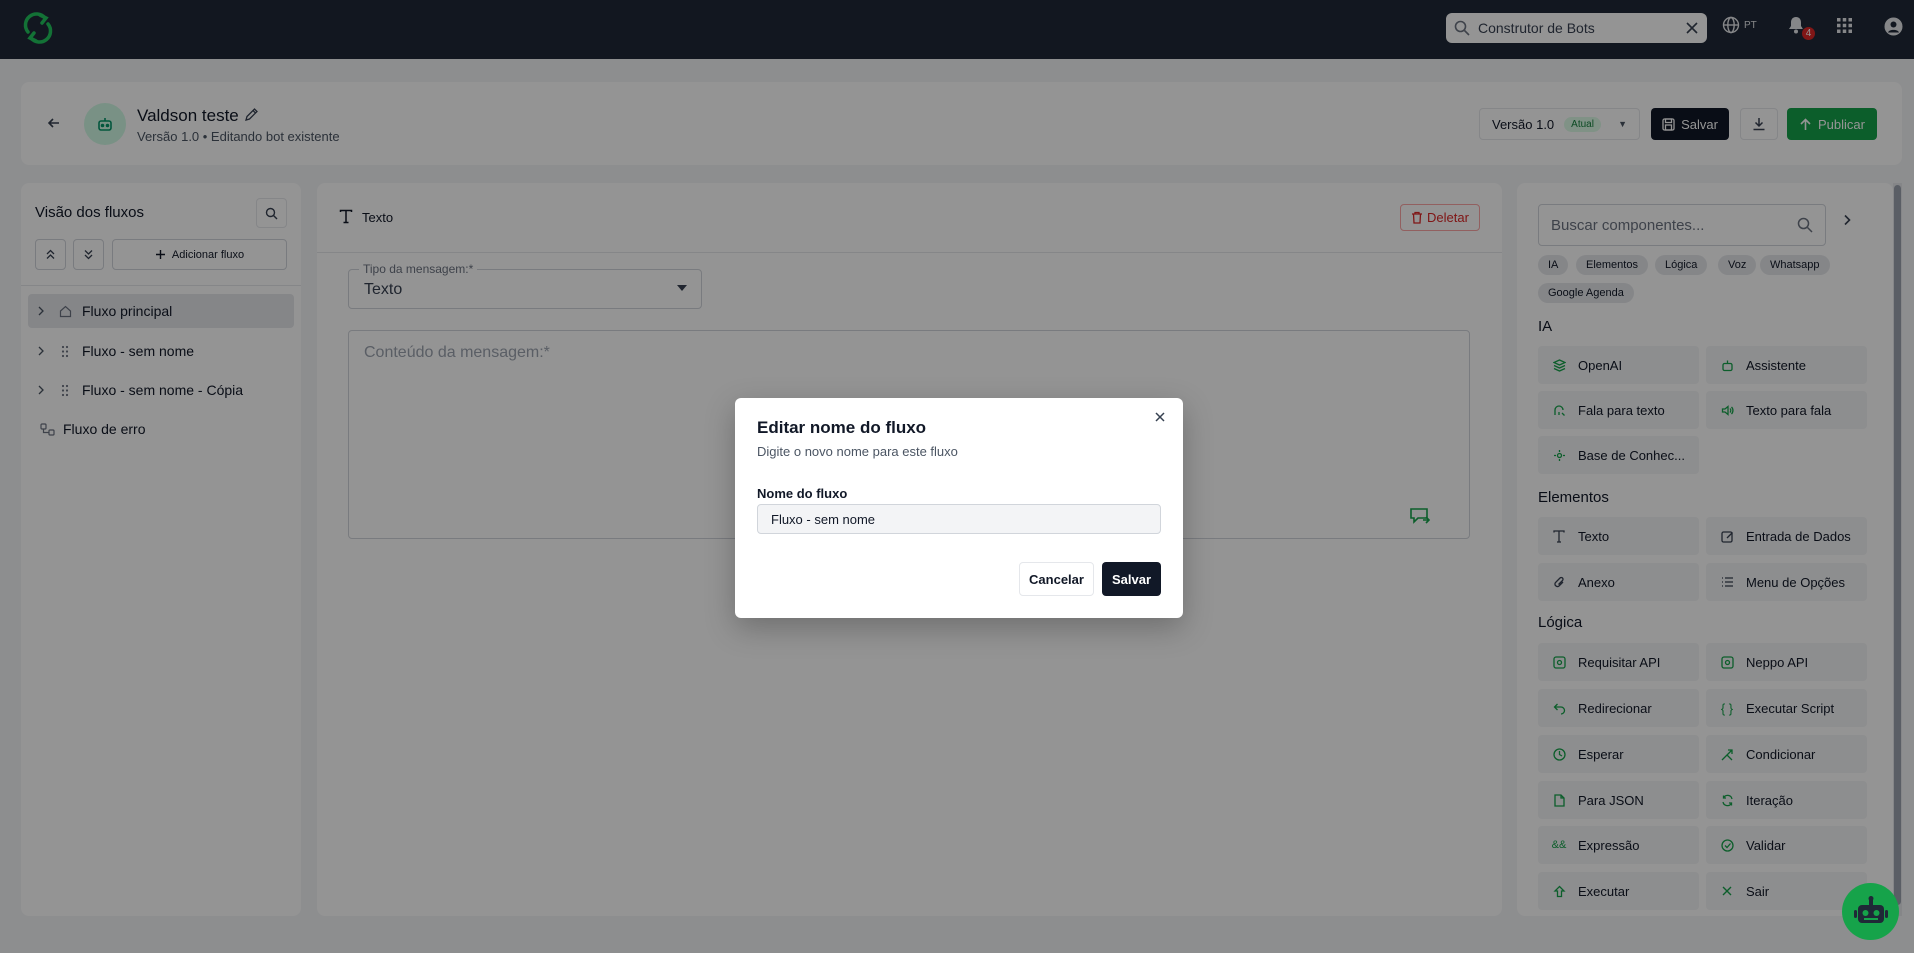  What do you see at coordinates (802, 493) in the screenshot?
I see `flow-name-field-label: Nome do fluxo` at bounding box center [802, 493].